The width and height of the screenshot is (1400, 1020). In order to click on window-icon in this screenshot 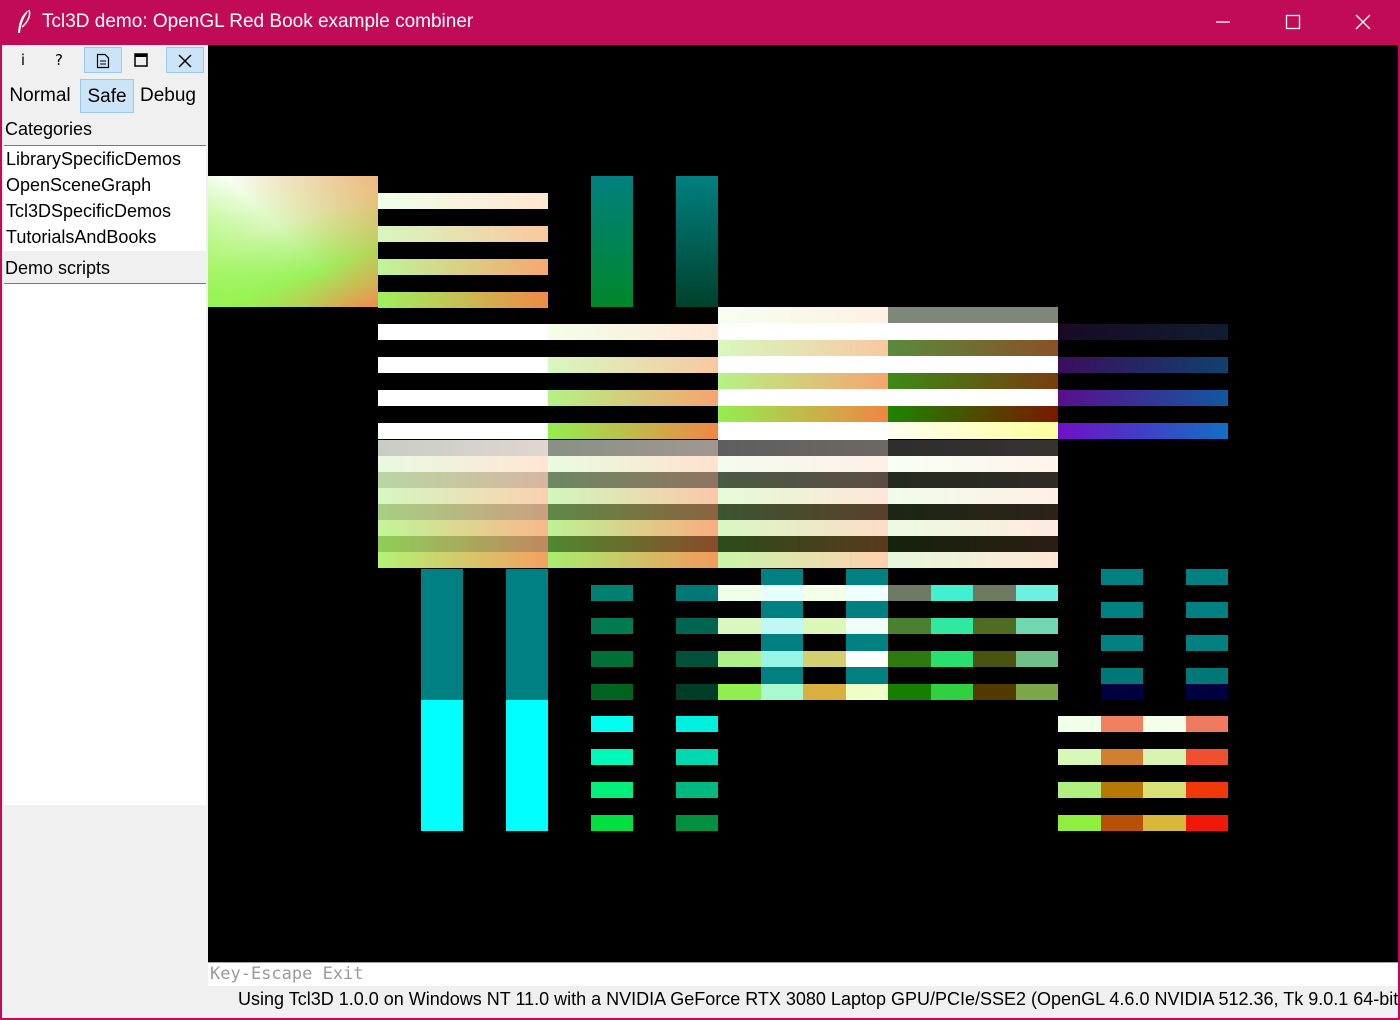, I will do `click(141, 60)`.